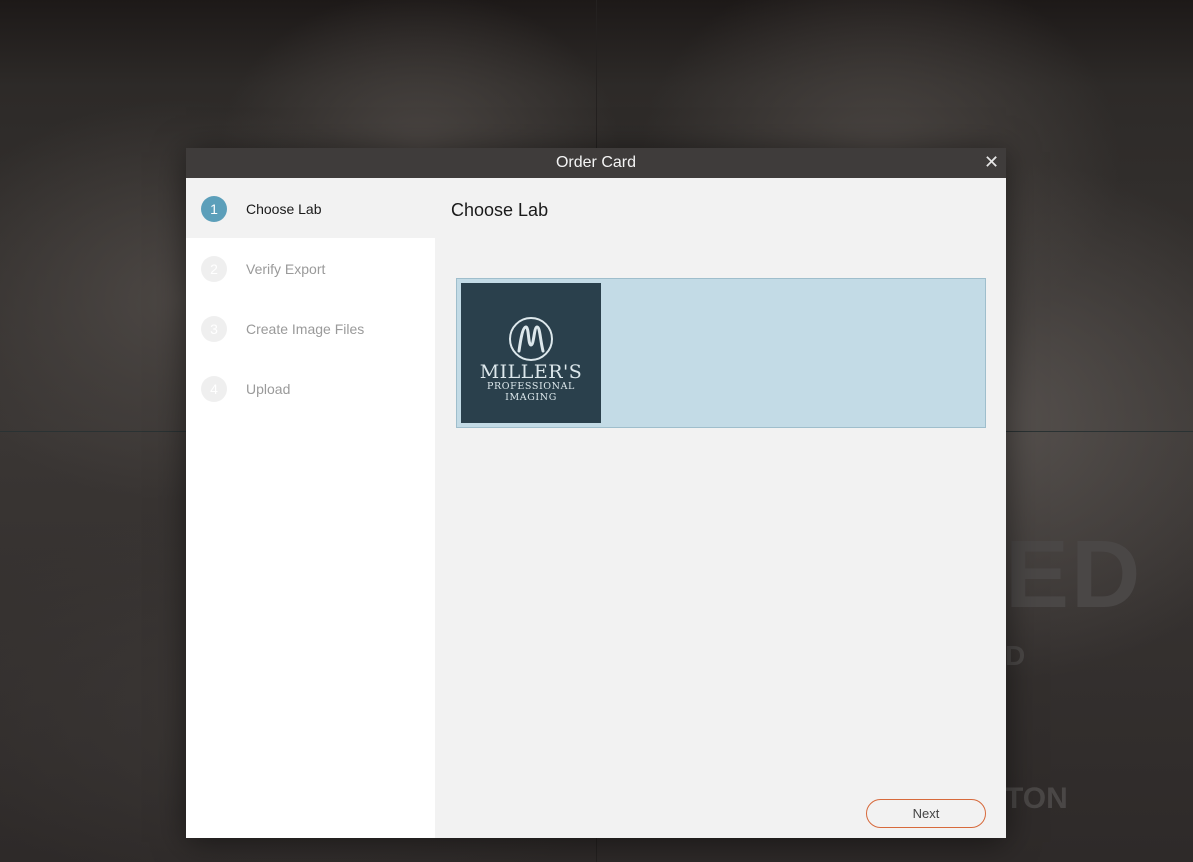 The height and width of the screenshot is (862, 1193). What do you see at coordinates (310, 388) in the screenshot?
I see `step-upload: 4 Upload` at bounding box center [310, 388].